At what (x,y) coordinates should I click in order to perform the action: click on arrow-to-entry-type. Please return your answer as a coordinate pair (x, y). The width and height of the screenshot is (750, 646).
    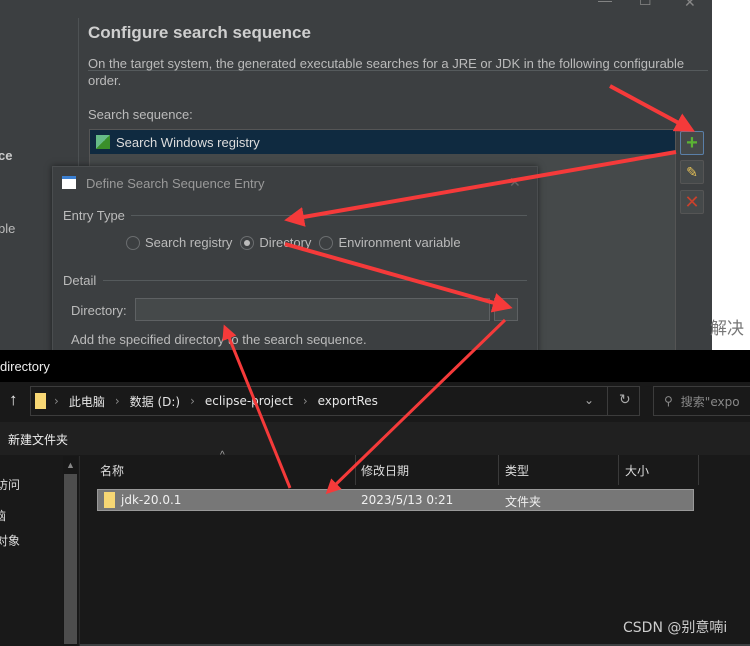
    Looking at the image, I should click on (480, 188).